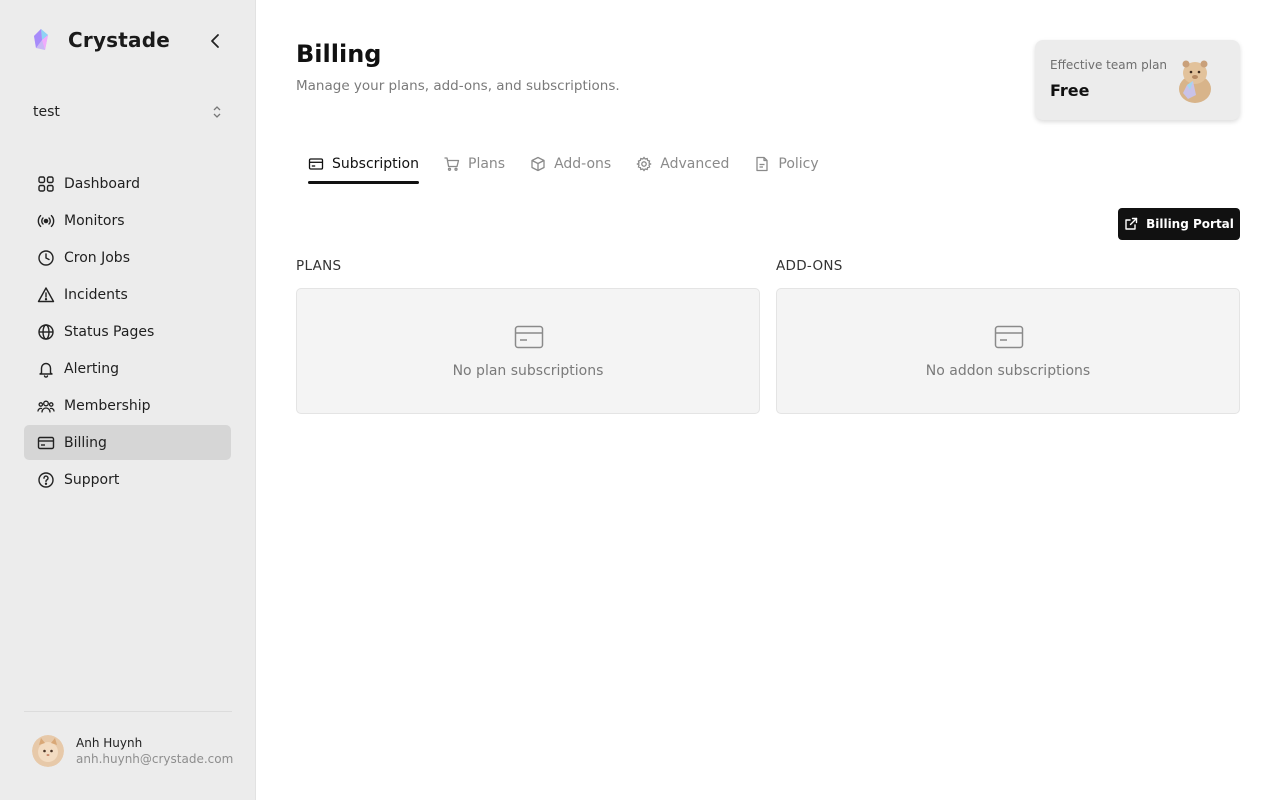 This screenshot has height=800, width=1280. I want to click on tab-subscription: Subscription, so click(363, 167).